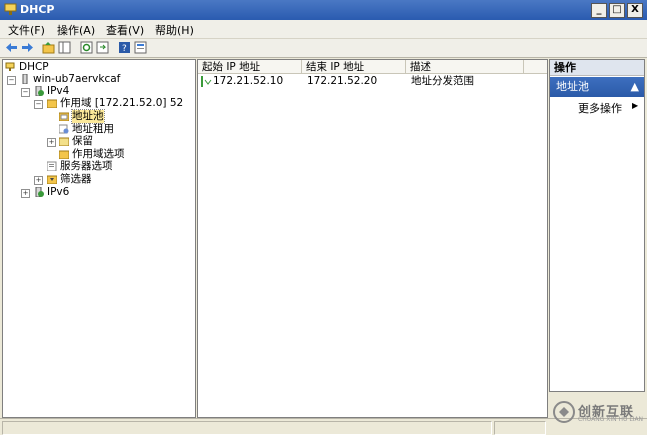 The height and width of the screenshot is (435, 647). Describe the element at coordinates (599, 10) in the screenshot. I see `minimize-button: _` at that location.